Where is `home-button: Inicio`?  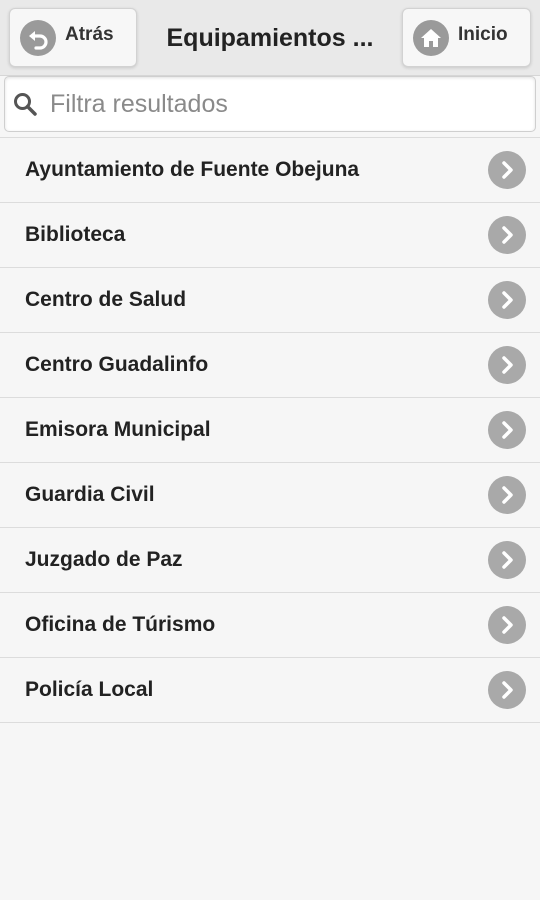
home-button: Inicio is located at coordinates (466, 37).